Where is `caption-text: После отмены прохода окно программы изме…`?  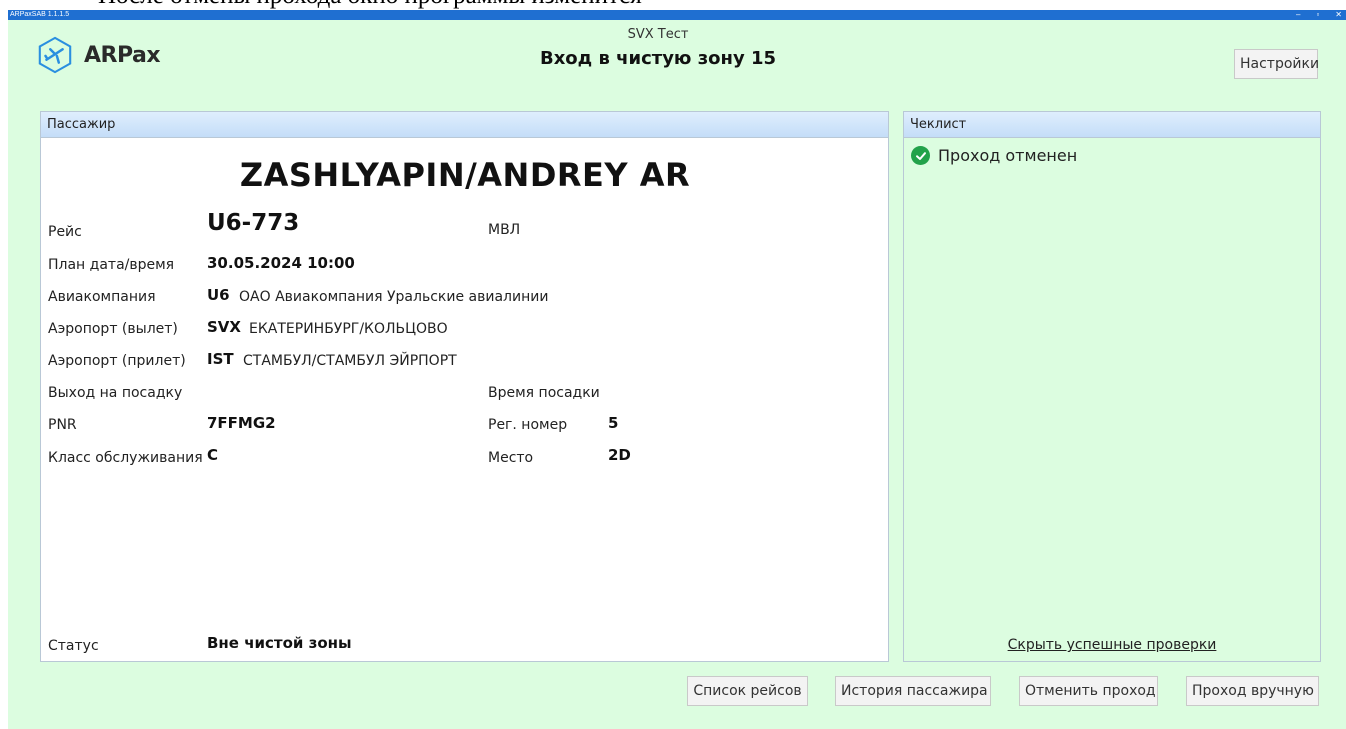
caption-text: После отмены прохода окно программы изме… is located at coordinates (673, 5).